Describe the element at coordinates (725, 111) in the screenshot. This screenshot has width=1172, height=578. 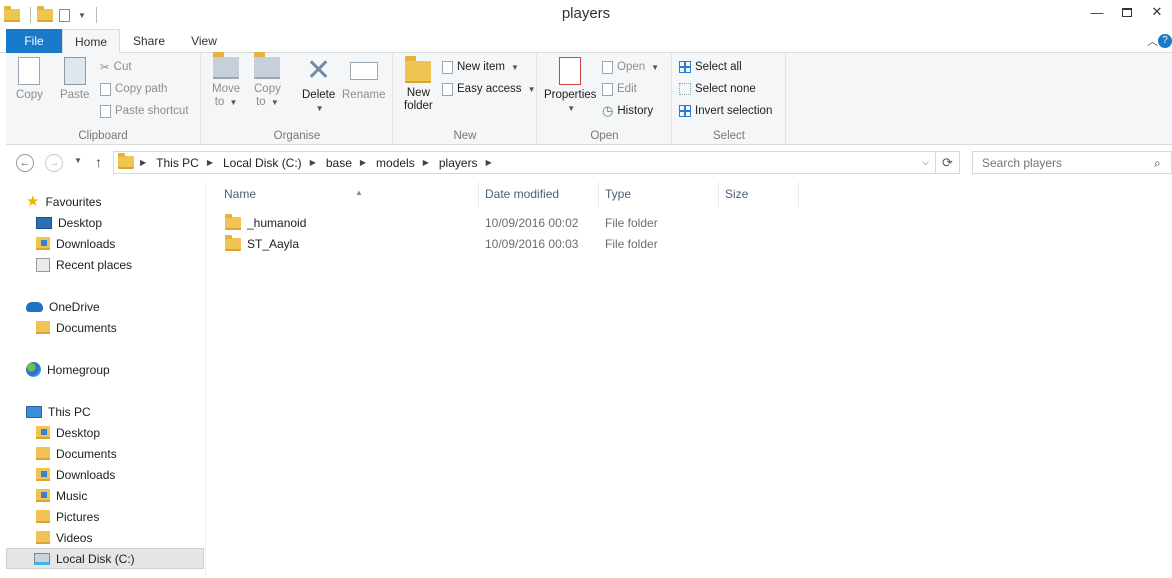
I see `invert-selection-button: Invert selection` at that location.